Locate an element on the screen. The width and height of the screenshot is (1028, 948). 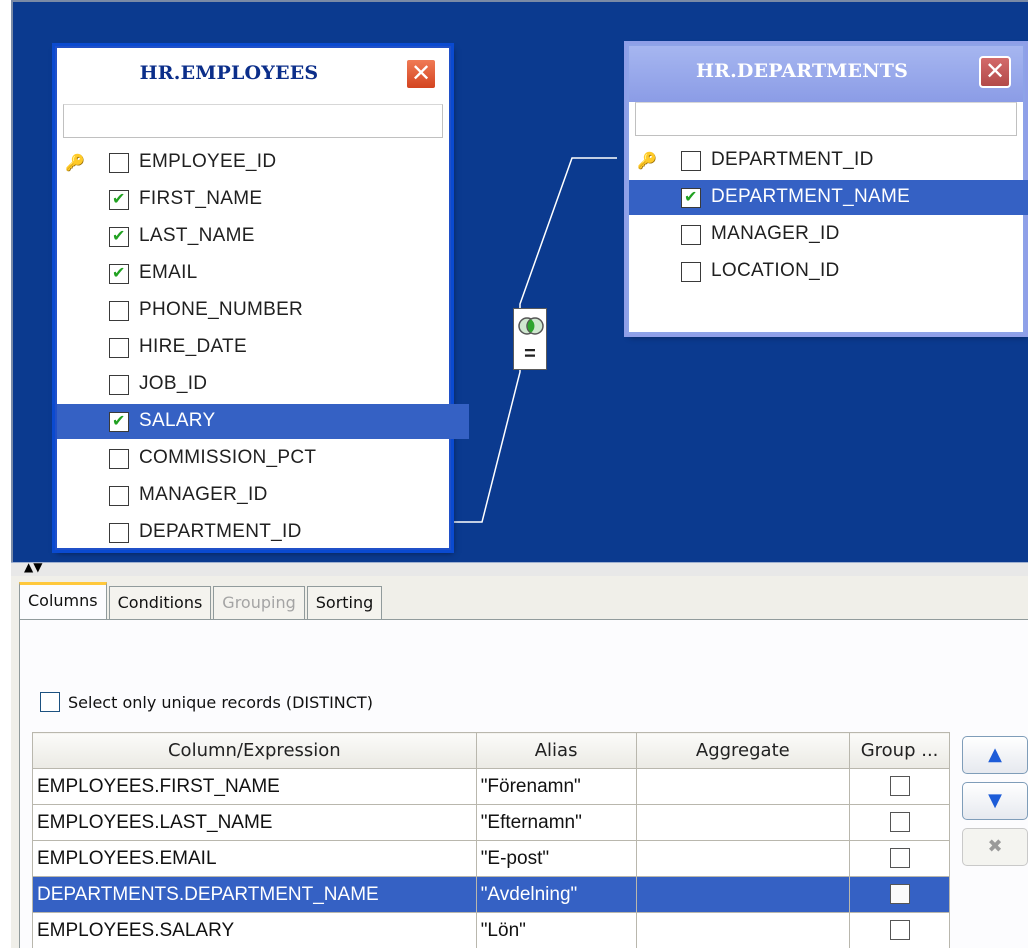
departments-table-filter is located at coordinates (826, 119).